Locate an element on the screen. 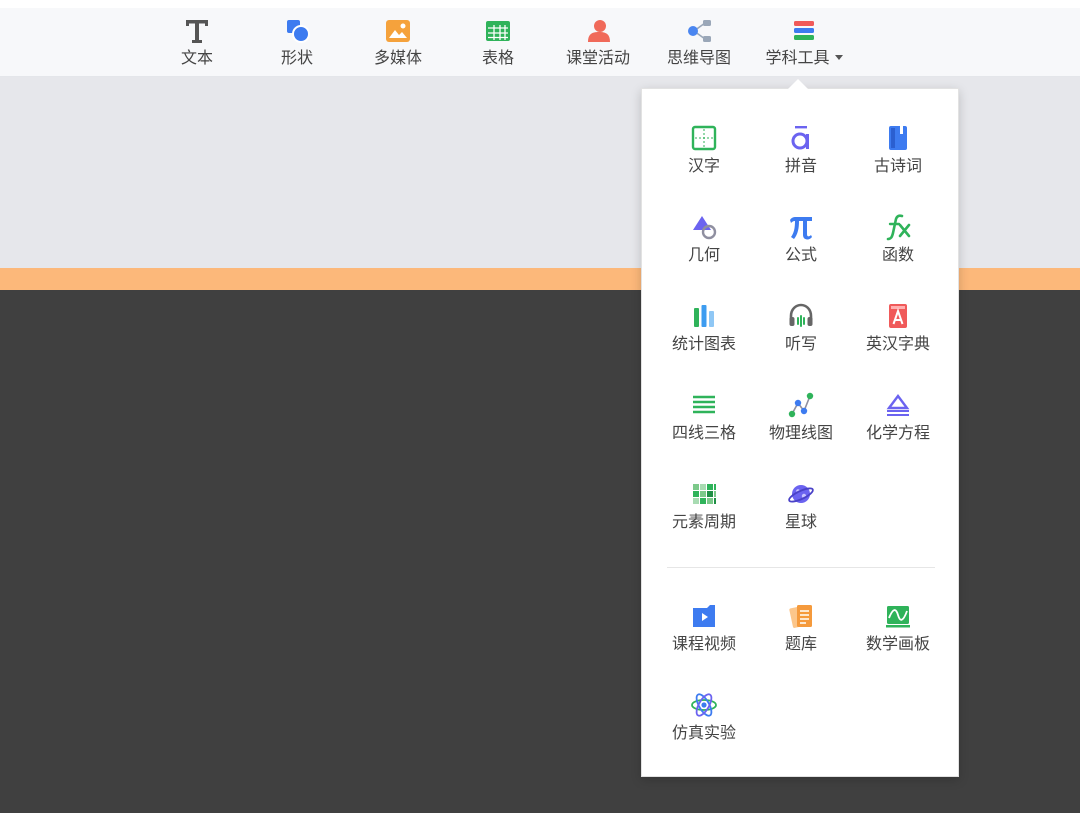 The image size is (1080, 813). top-toolbar: 文本 形状 多媒体 表格 课堂活动 思维导图 学科工具 is located at coordinates (540, 38).